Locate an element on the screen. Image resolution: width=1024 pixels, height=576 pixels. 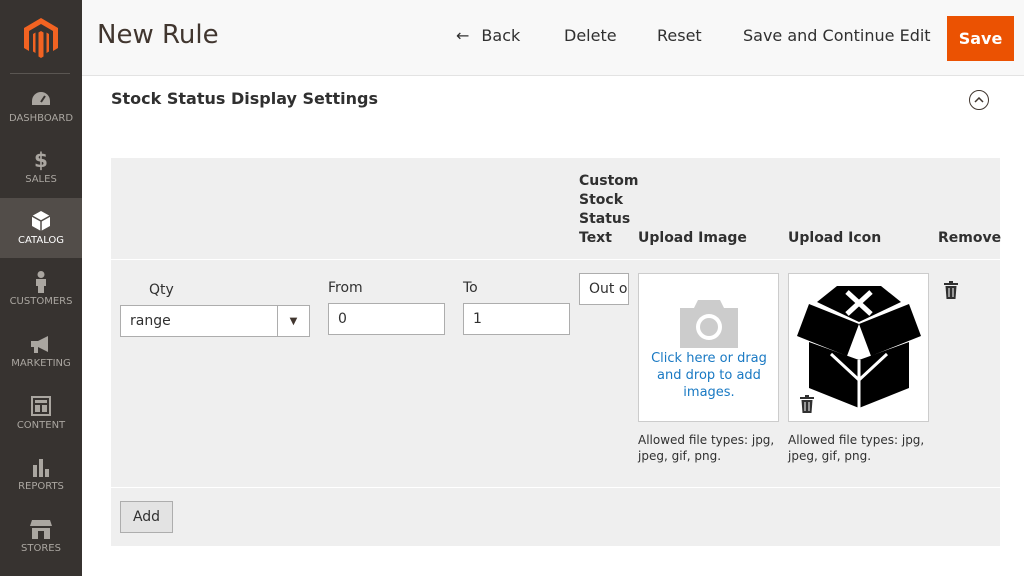
from-label: From is located at coordinates (345, 288).